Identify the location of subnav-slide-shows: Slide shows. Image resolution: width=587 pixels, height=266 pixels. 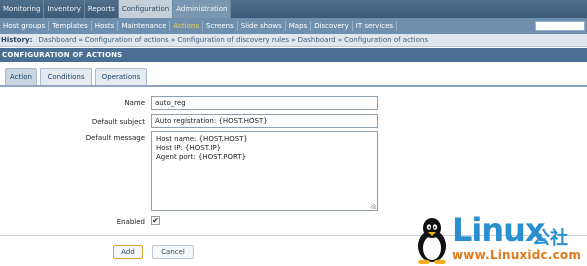
(262, 26).